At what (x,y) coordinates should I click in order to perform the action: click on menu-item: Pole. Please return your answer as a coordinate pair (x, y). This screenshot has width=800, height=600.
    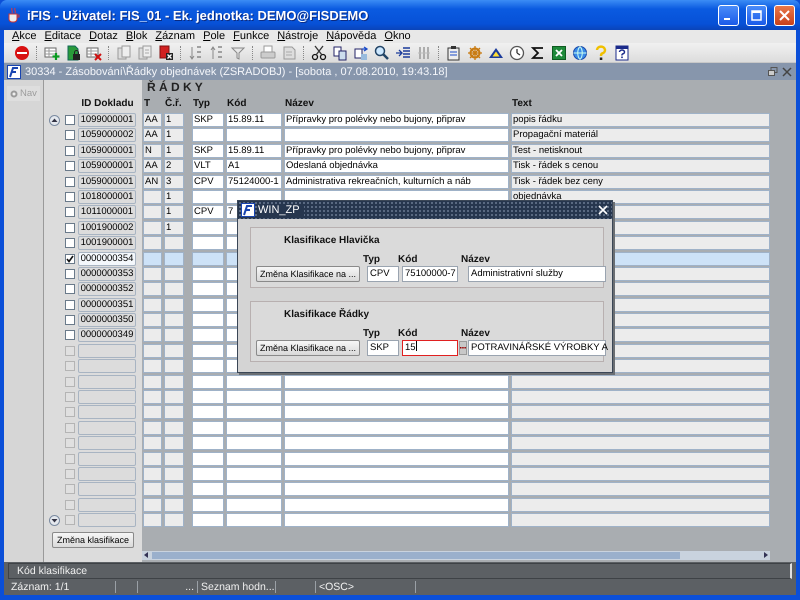
    Looking at the image, I should click on (214, 36).